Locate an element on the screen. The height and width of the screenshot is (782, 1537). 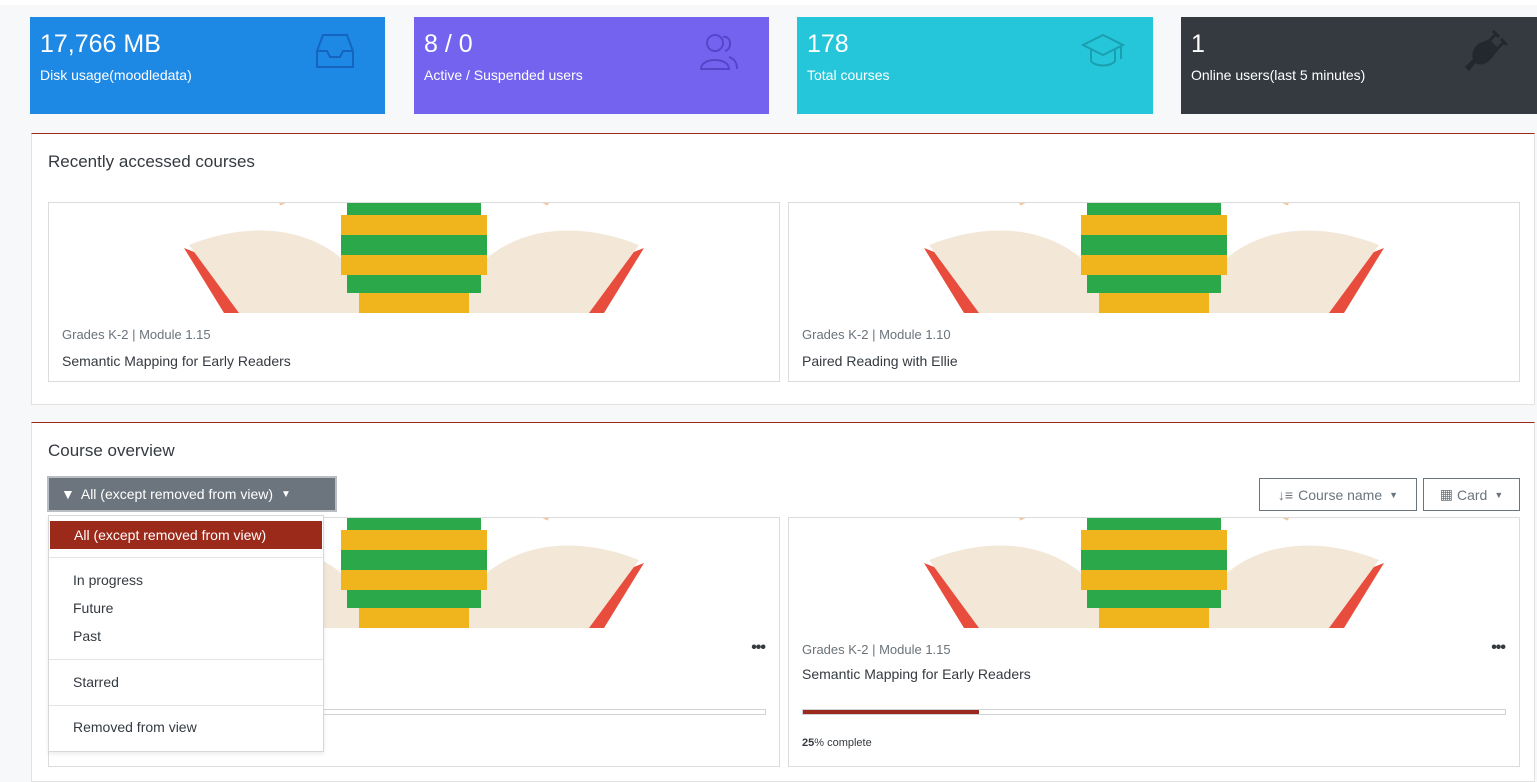
users-icon is located at coordinates (718, 52).